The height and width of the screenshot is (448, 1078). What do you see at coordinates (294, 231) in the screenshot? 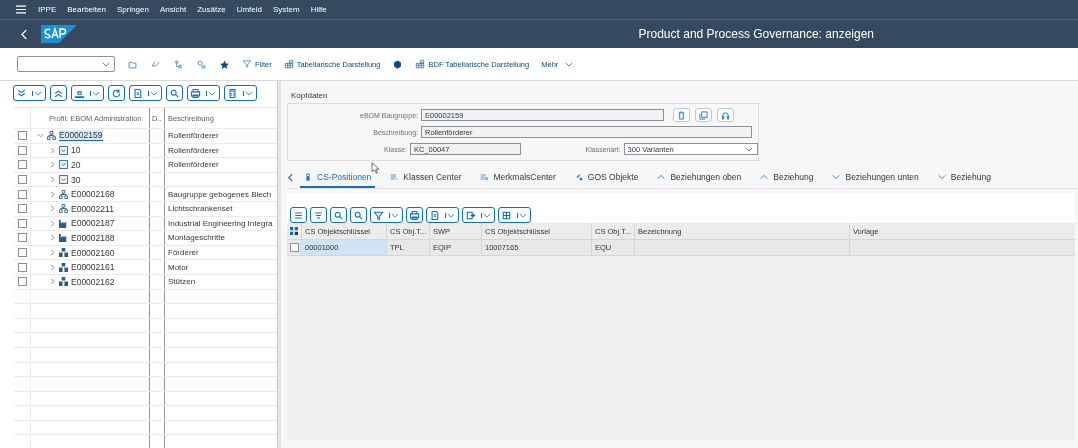
I see `layout-icon` at bounding box center [294, 231].